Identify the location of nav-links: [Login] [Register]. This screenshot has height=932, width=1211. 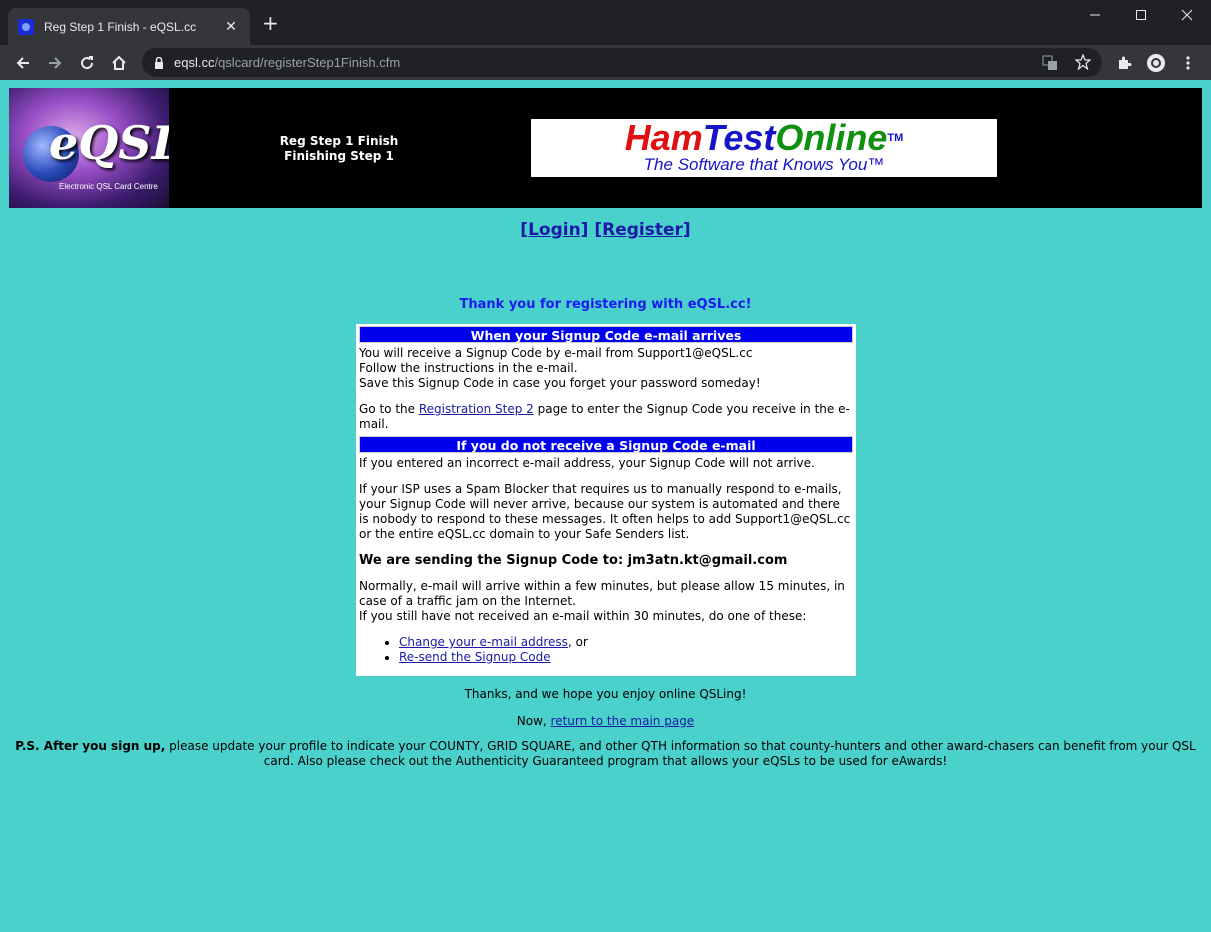
(605, 230).